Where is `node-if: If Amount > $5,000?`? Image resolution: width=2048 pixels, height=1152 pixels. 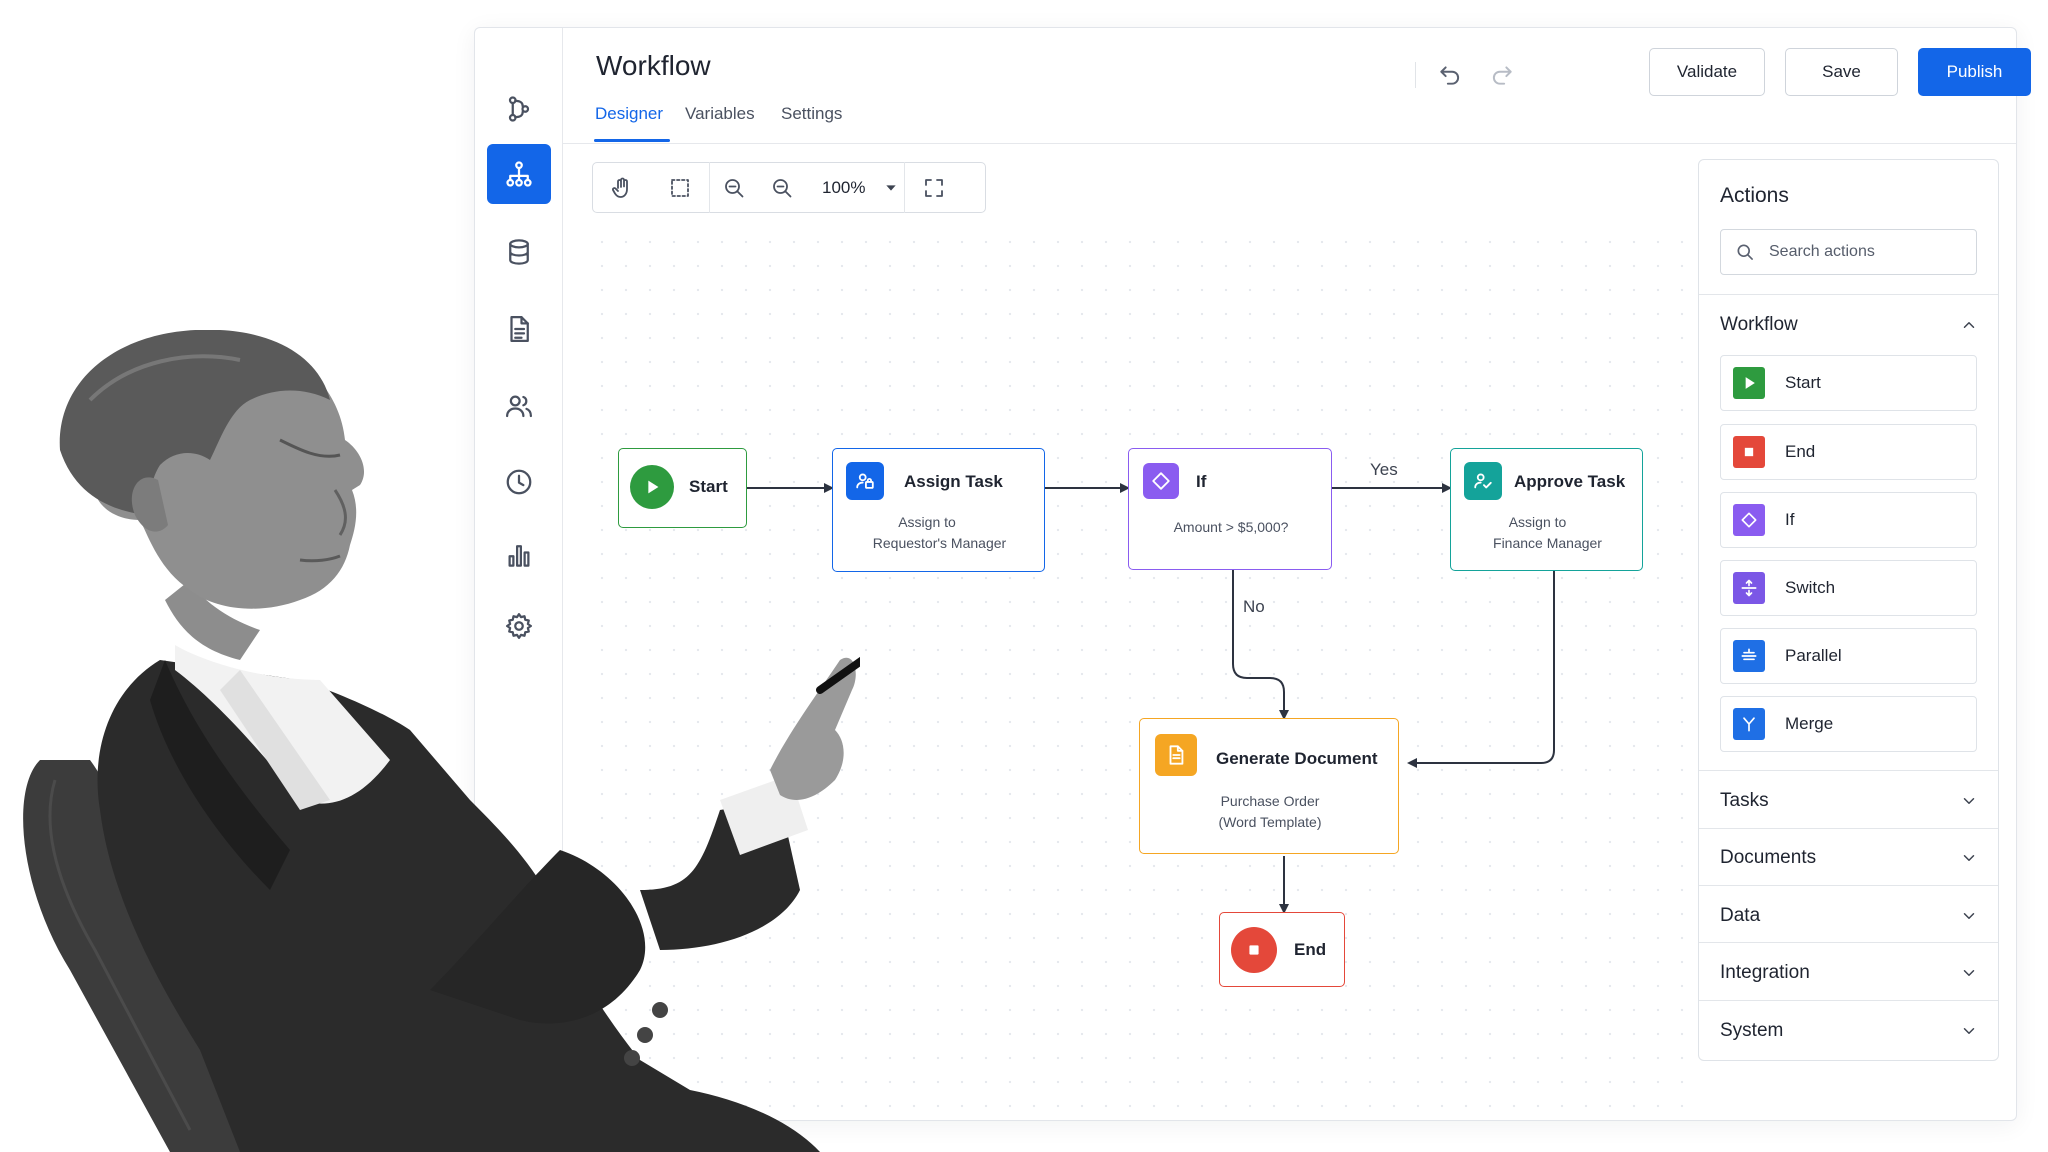
node-if: If Amount > $5,000? is located at coordinates (1230, 509).